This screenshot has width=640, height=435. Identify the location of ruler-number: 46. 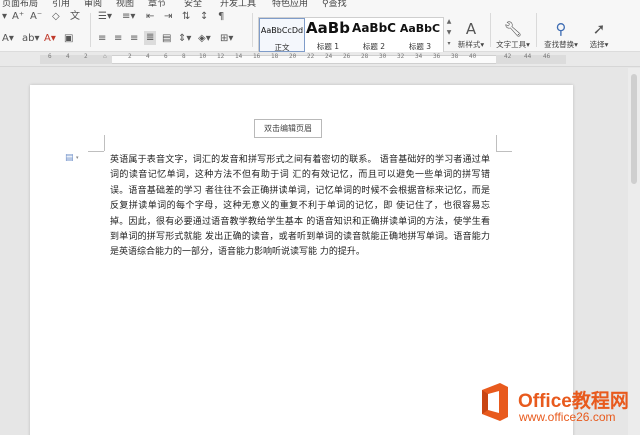
(547, 56).